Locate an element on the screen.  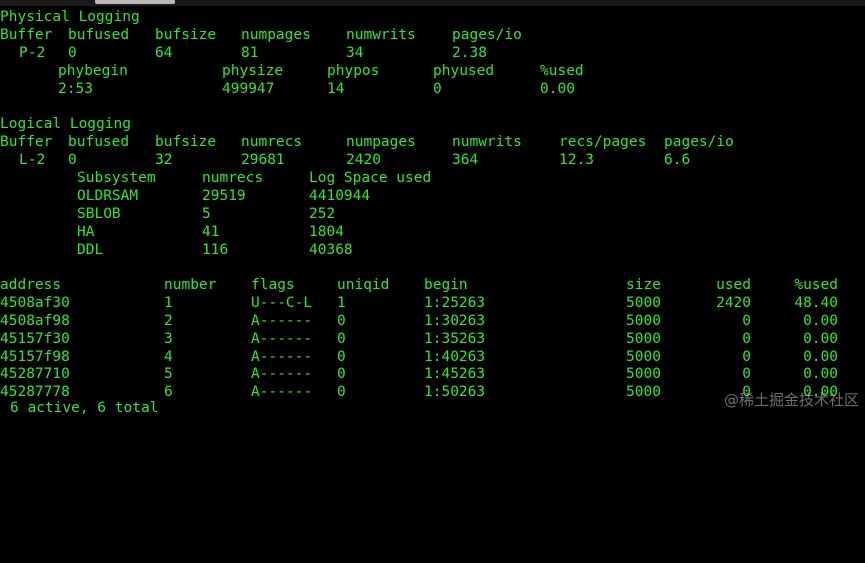
subsystem-name: SBLOB is located at coordinates (99, 214).